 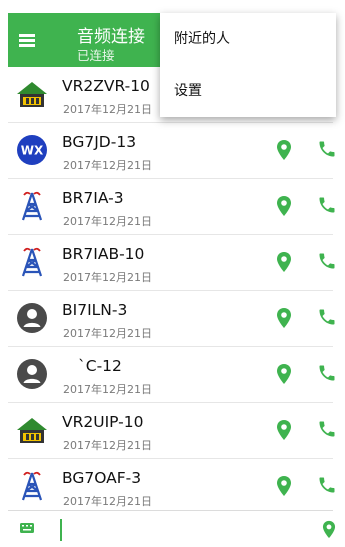 I want to click on station-row: BI7ILN-3 2017年12月21日, so click(x=171, y=319).